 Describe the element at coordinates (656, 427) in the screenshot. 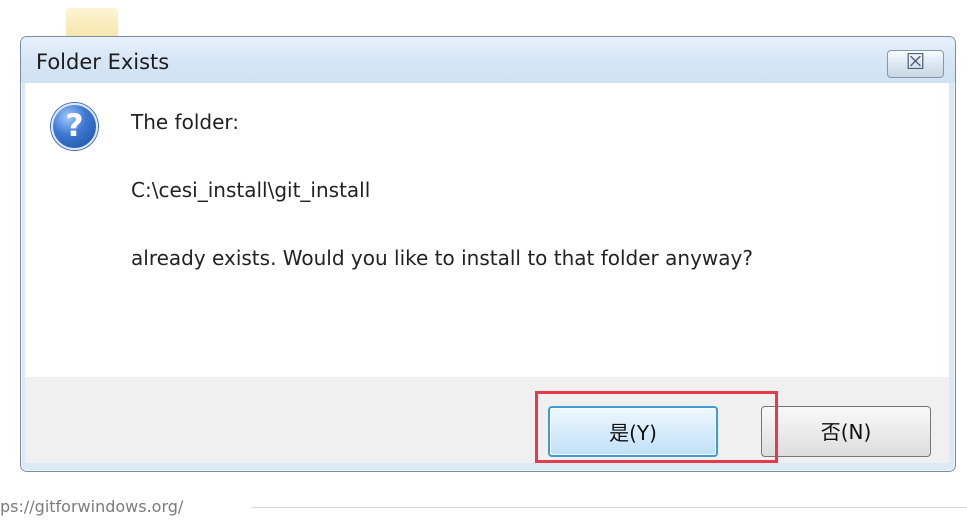

I see `annotation-highlight` at that location.